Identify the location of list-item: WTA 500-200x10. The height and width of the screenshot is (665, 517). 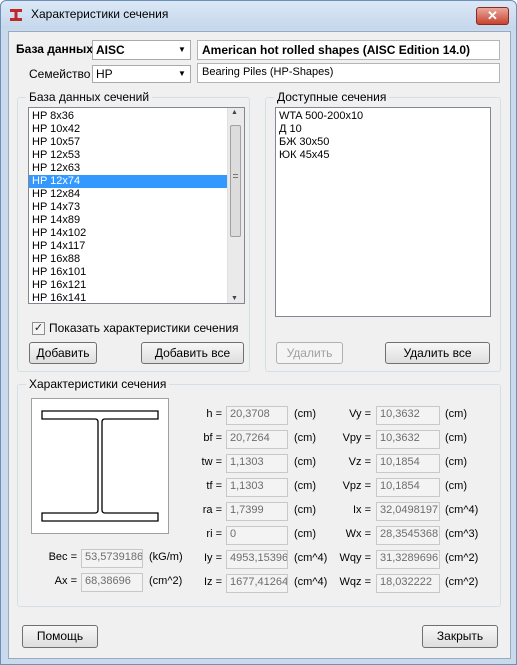
(381, 116).